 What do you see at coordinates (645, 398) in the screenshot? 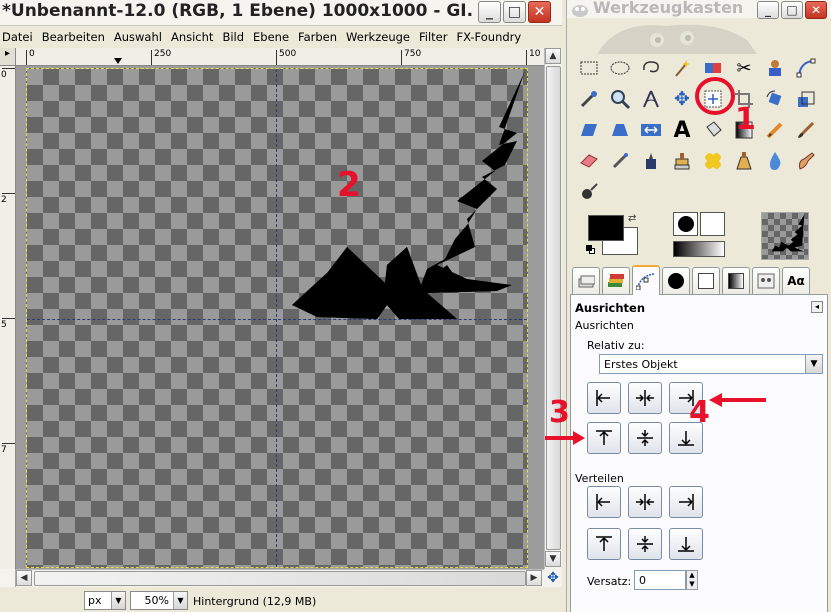
I see `align-center-button` at bounding box center [645, 398].